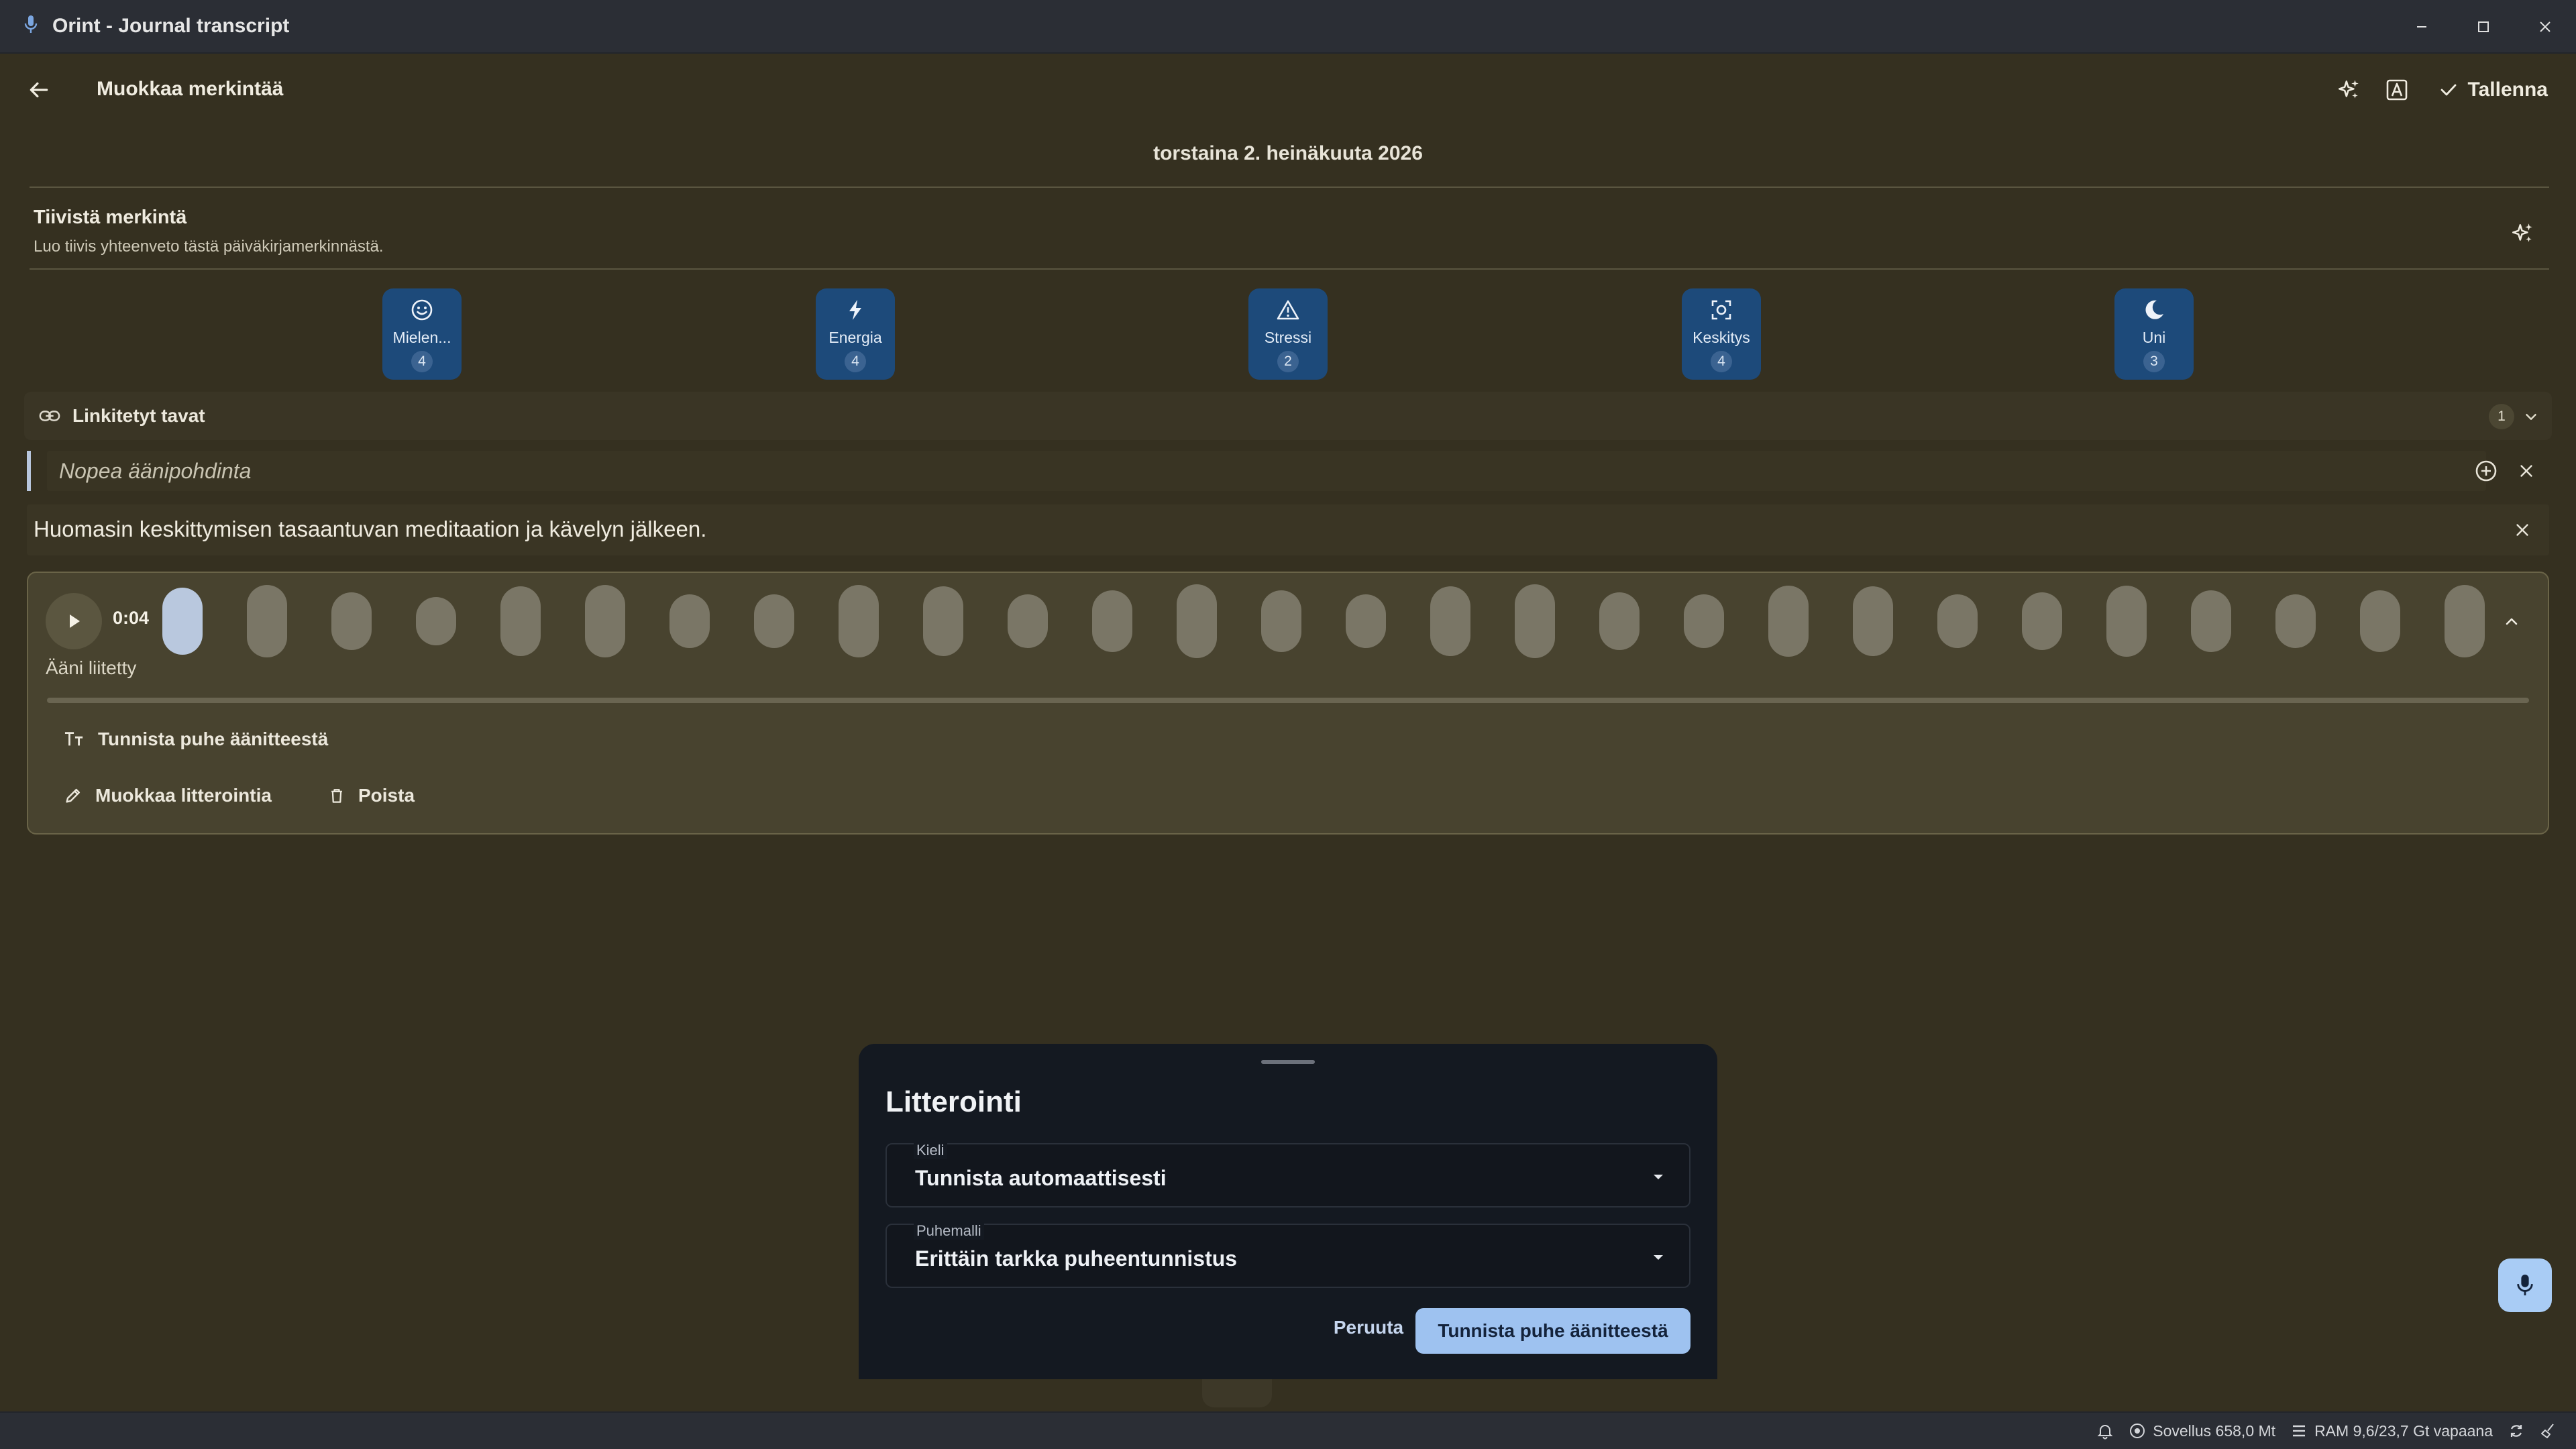 The height and width of the screenshot is (1449, 2576). Describe the element at coordinates (1721, 337) in the screenshot. I see `metric-label: Keskitys` at that location.